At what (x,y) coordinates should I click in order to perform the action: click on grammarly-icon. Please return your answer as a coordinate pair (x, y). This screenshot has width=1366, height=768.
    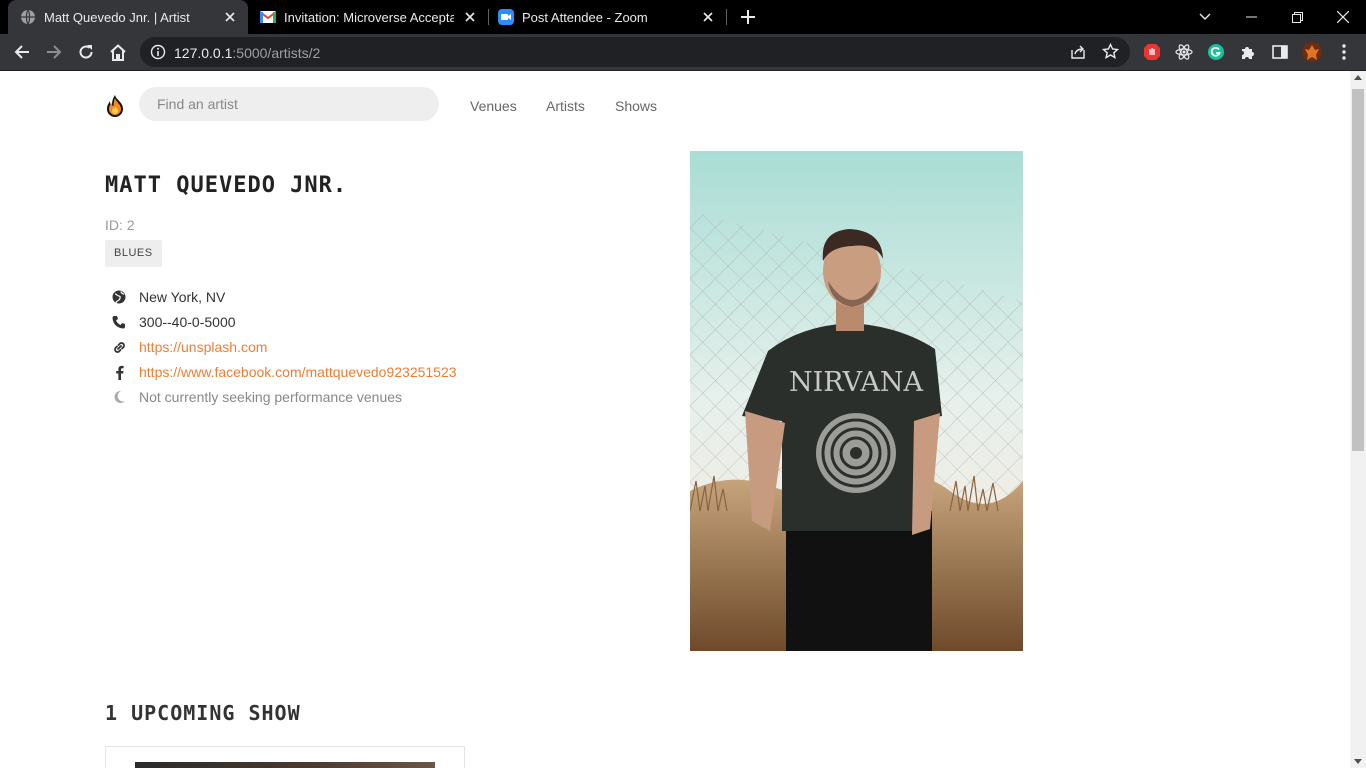
    Looking at the image, I should click on (1216, 52).